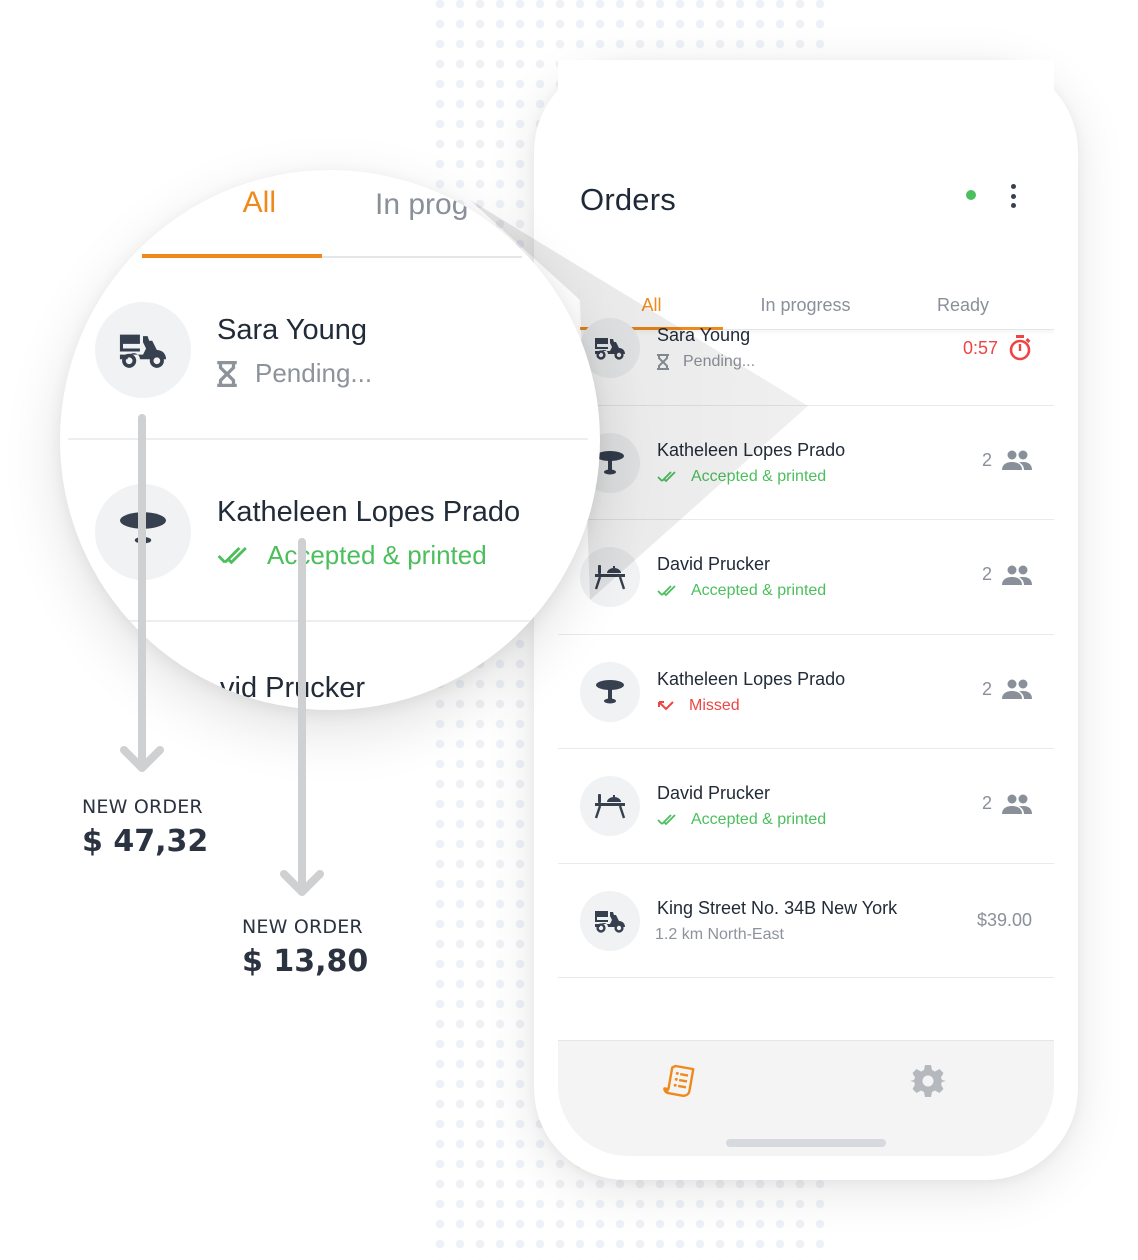 The height and width of the screenshot is (1260, 1138). Describe the element at coordinates (806, 692) in the screenshot. I see `order-row: Katheleen Lopes Prado Missed 2` at that location.